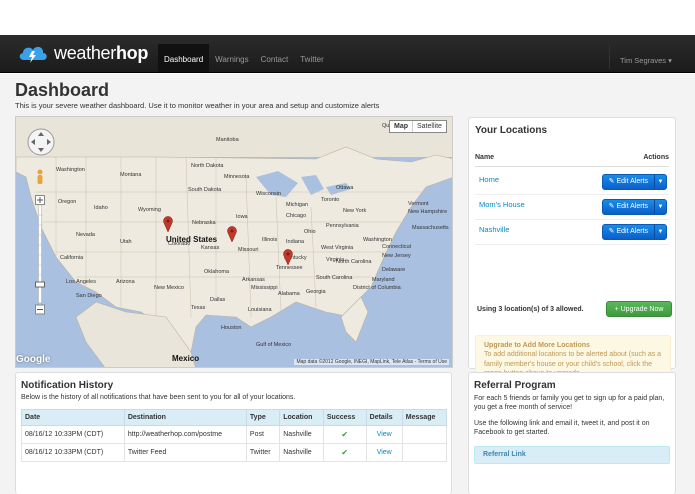  Describe the element at coordinates (418, 204) in the screenshot. I see `map-label: Vermont` at that location.